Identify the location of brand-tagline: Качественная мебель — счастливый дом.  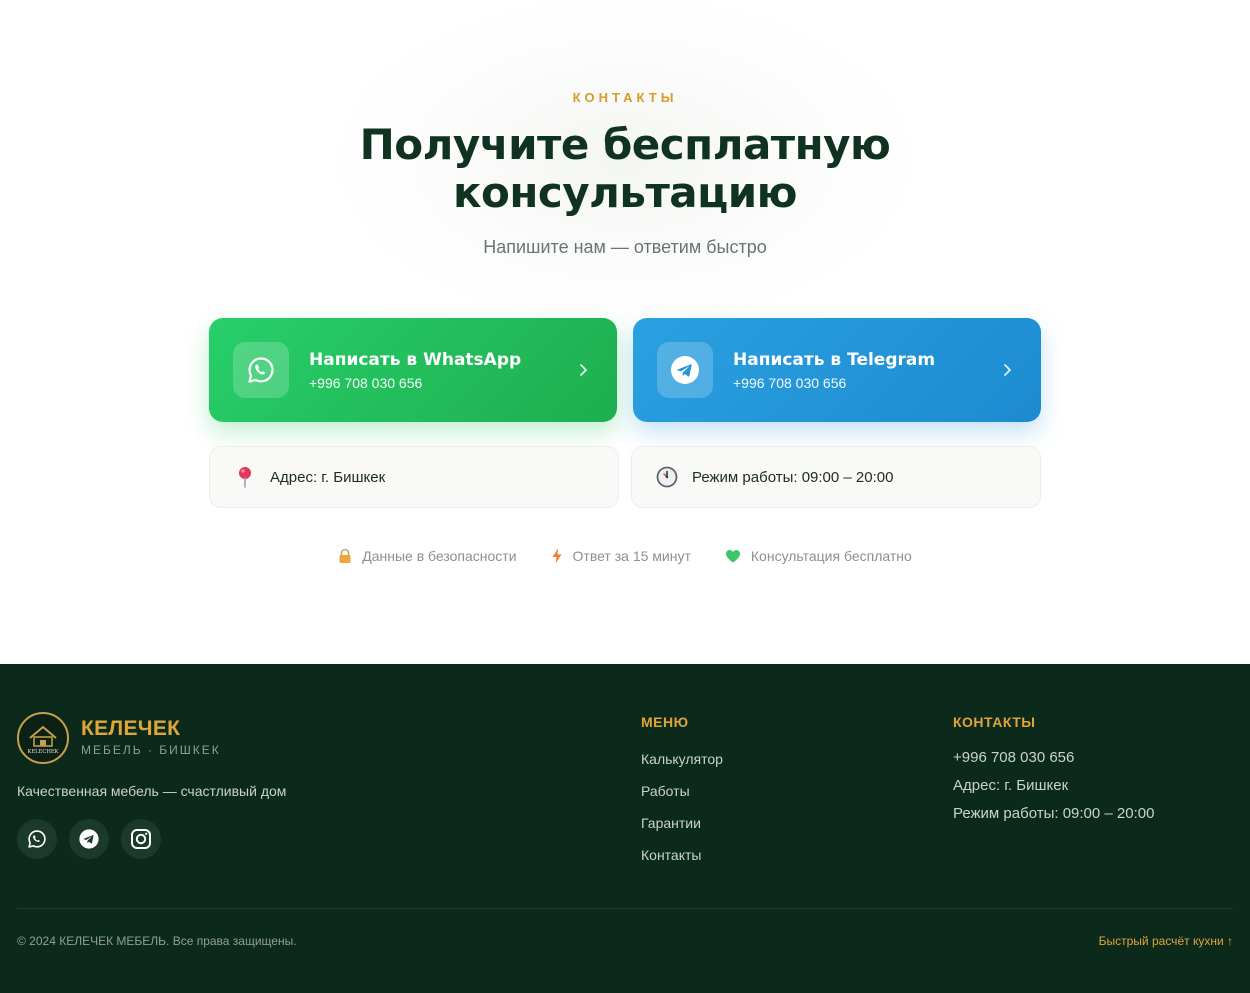
(152, 791).